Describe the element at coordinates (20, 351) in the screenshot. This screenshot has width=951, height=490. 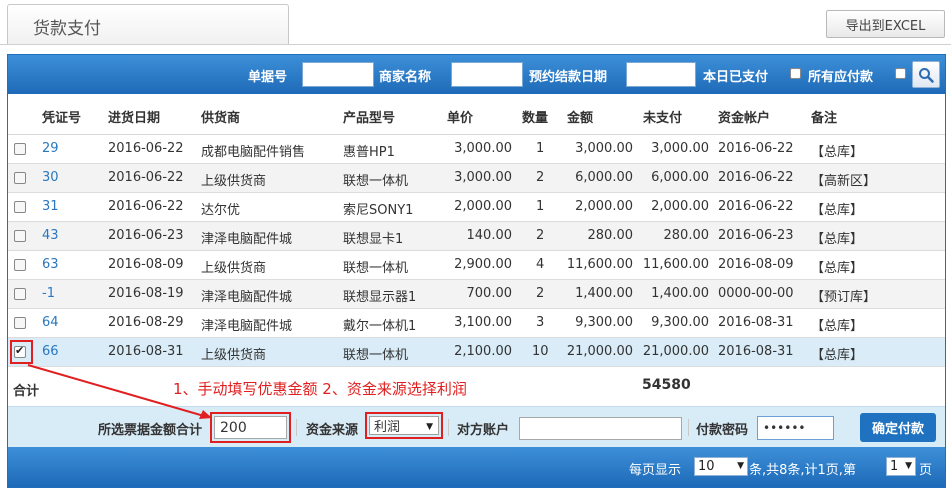
I see `row-checkbox-checked` at that location.